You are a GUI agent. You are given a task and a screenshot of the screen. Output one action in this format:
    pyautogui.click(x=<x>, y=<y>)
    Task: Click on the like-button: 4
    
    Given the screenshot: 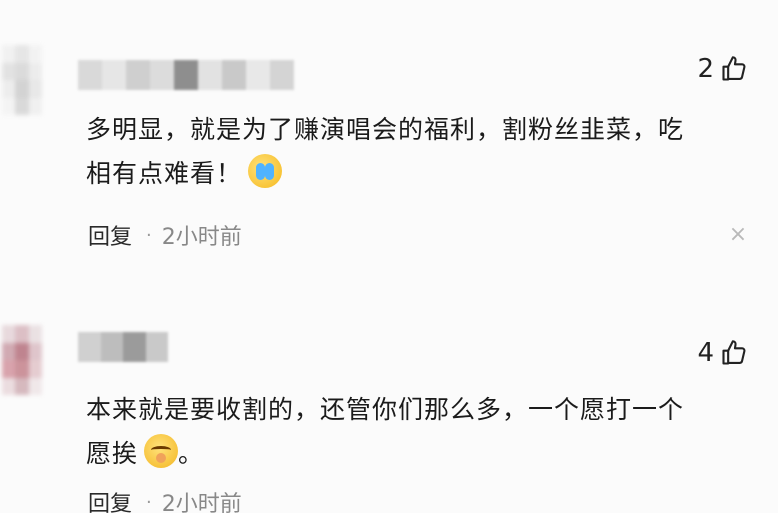 What is the action you would take?
    pyautogui.click(x=722, y=353)
    